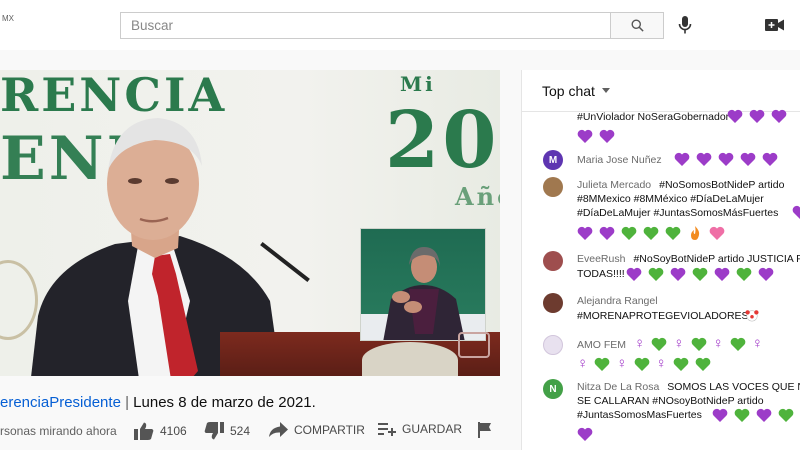  Describe the element at coordinates (410, 359) in the screenshot. I see `podium-seal` at that location.